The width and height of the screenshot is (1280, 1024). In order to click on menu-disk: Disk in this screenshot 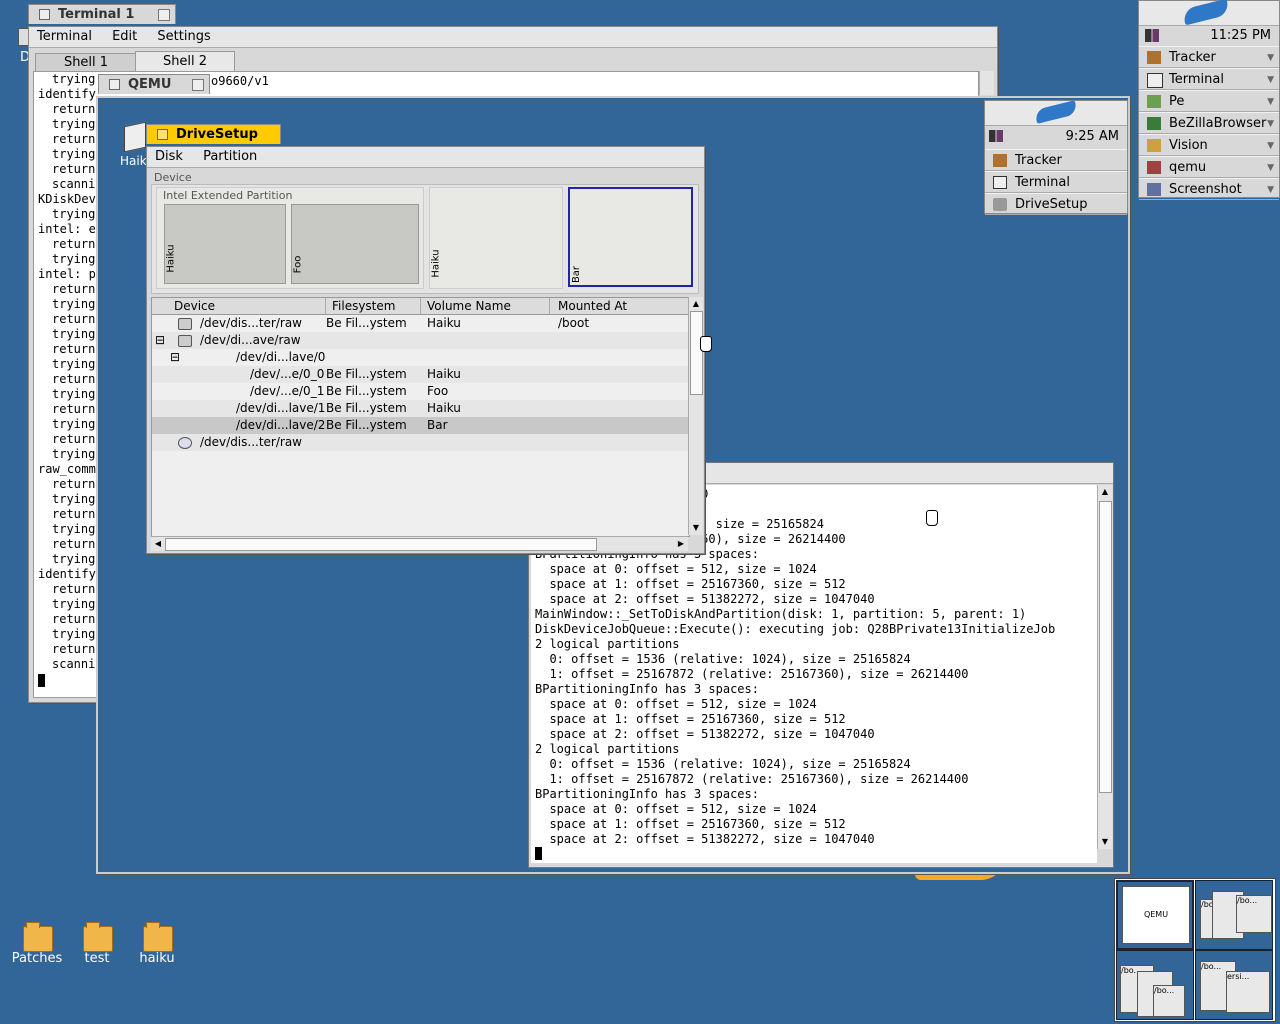, I will do `click(169, 156)`.